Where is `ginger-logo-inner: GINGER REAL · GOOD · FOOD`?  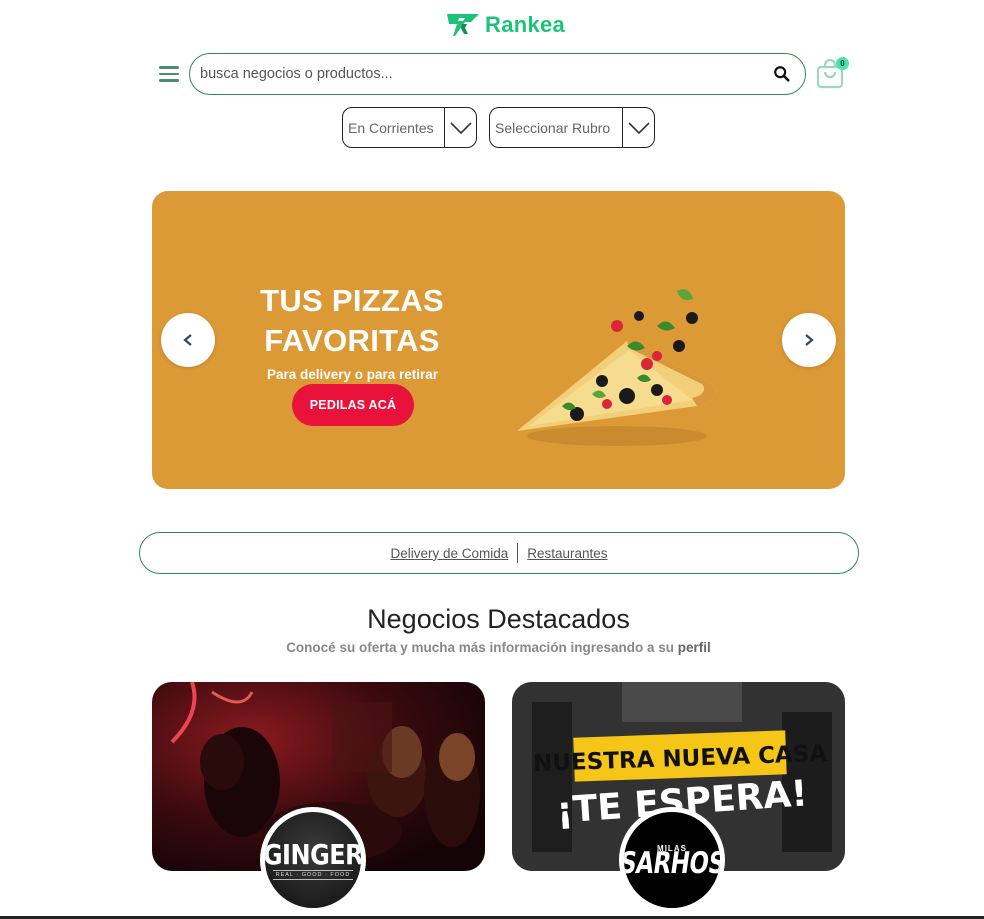
ginger-logo-inner: GINGER REAL · GOOD · FOOD is located at coordinates (313, 860).